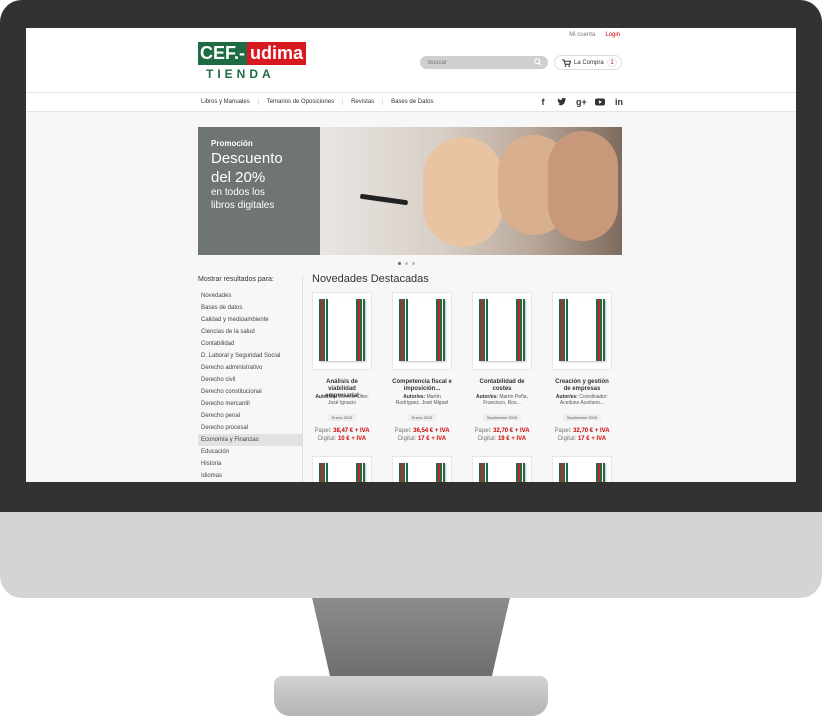 Image resolution: width=822 pixels, height=717 pixels. Describe the element at coordinates (342, 400) in the screenshot. I see `product-author: Autor/es: Lorente Olier, José Ignacio` at that location.